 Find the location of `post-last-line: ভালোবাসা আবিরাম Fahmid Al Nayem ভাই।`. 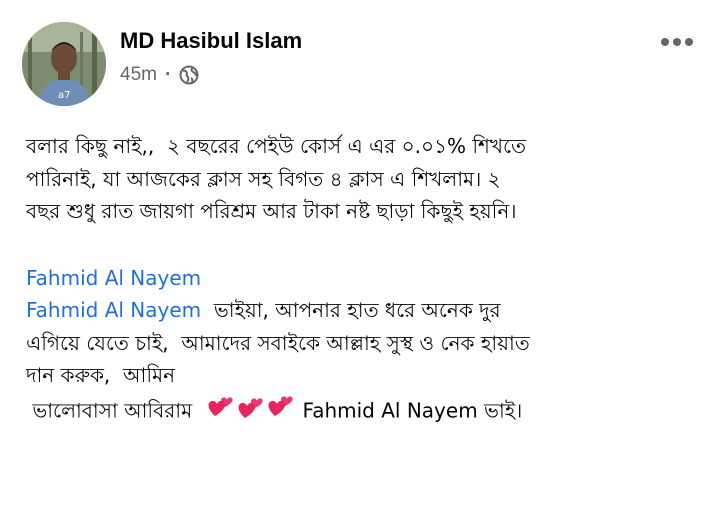

post-last-line: ভালোবাসা আবিরাম Fahmid Al Nayem ভাই। is located at coordinates (356, 412).